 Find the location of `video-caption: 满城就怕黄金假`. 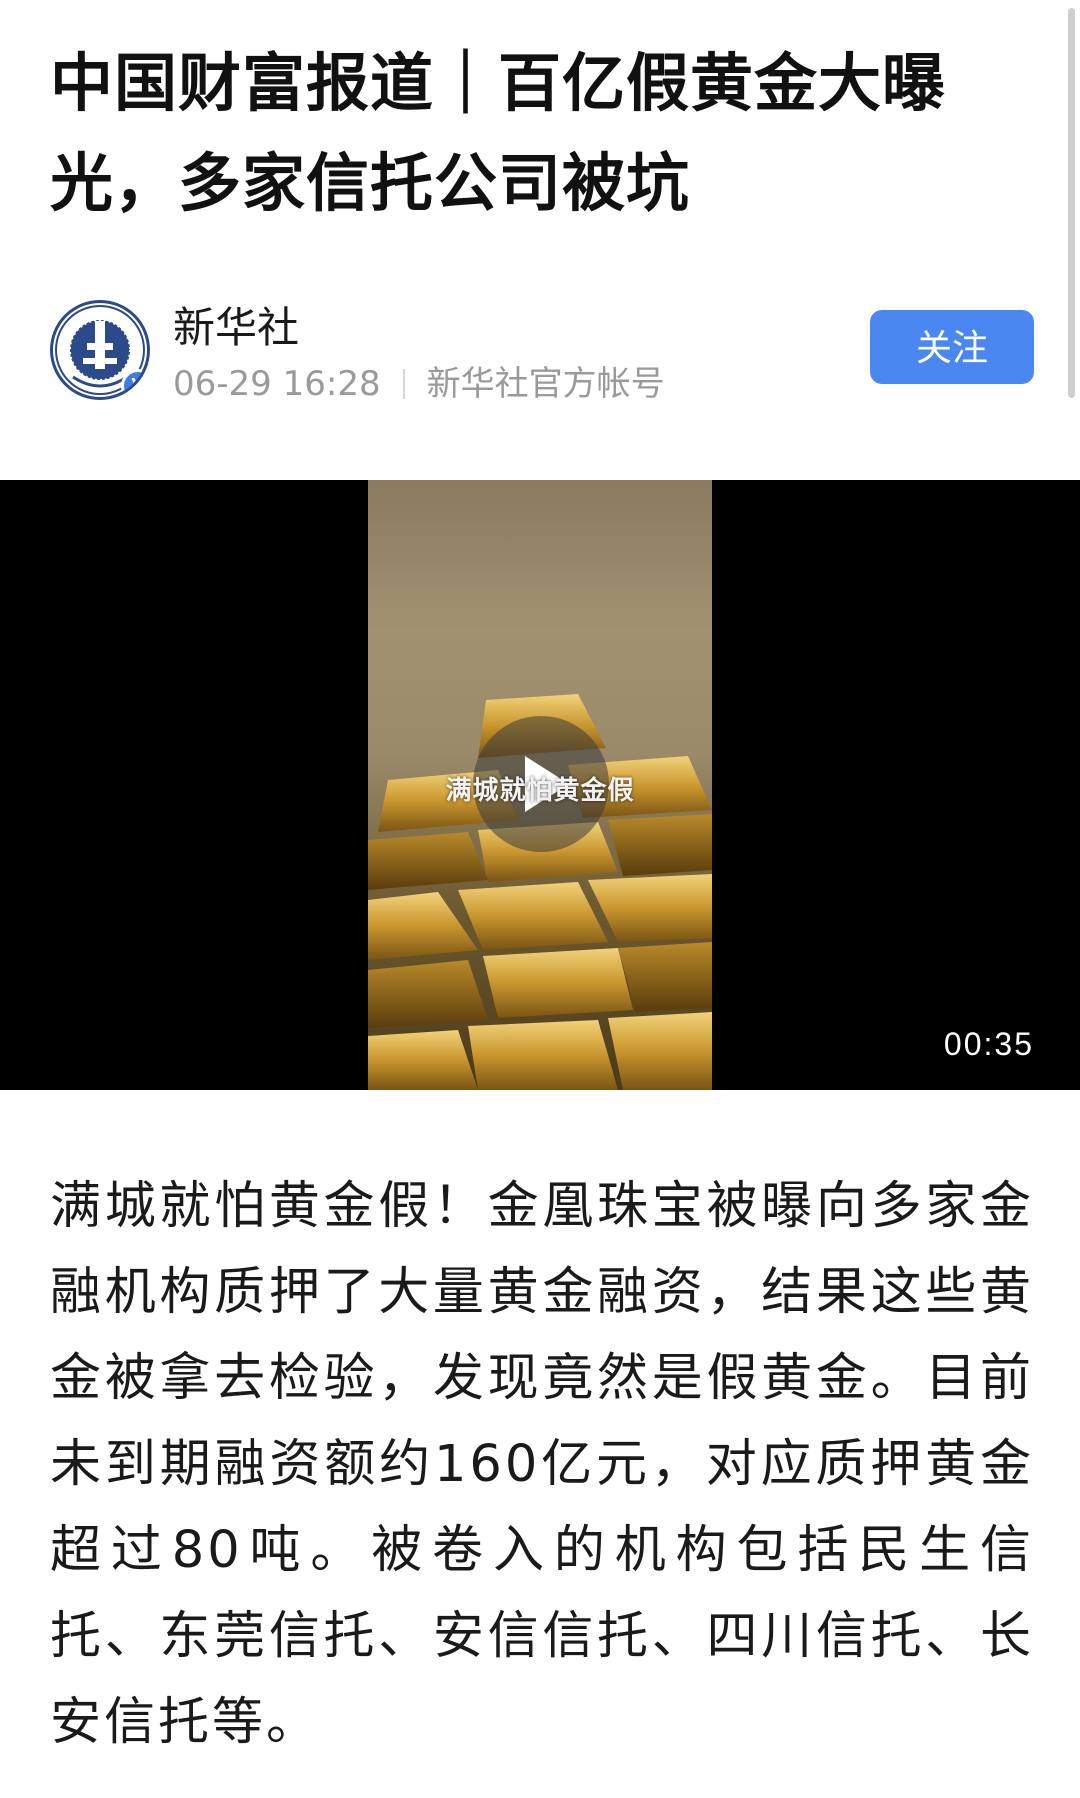

video-caption: 满城就怕黄金假 is located at coordinates (540, 791).